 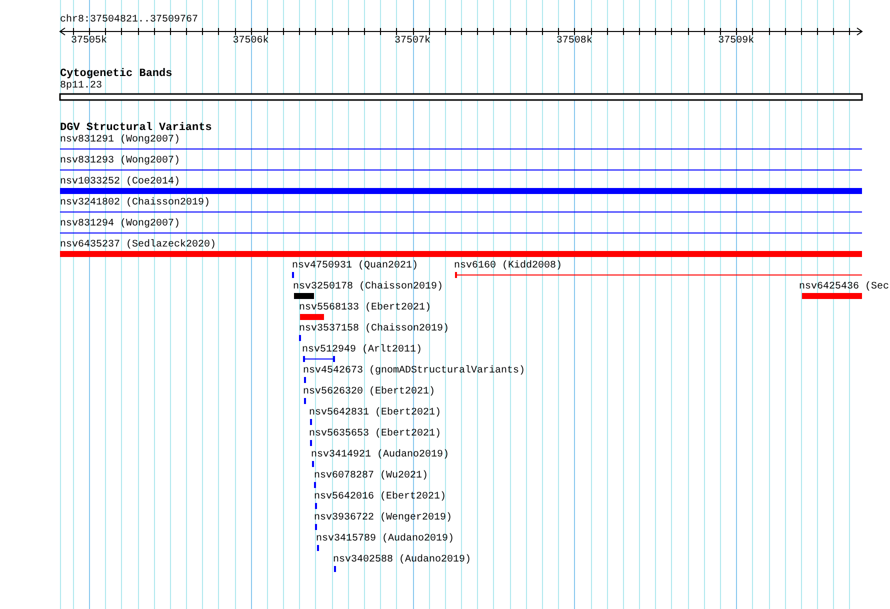 What do you see at coordinates (375, 434) in the screenshot?
I see `feature-label: nsv5635653 (Ebert2021)` at bounding box center [375, 434].